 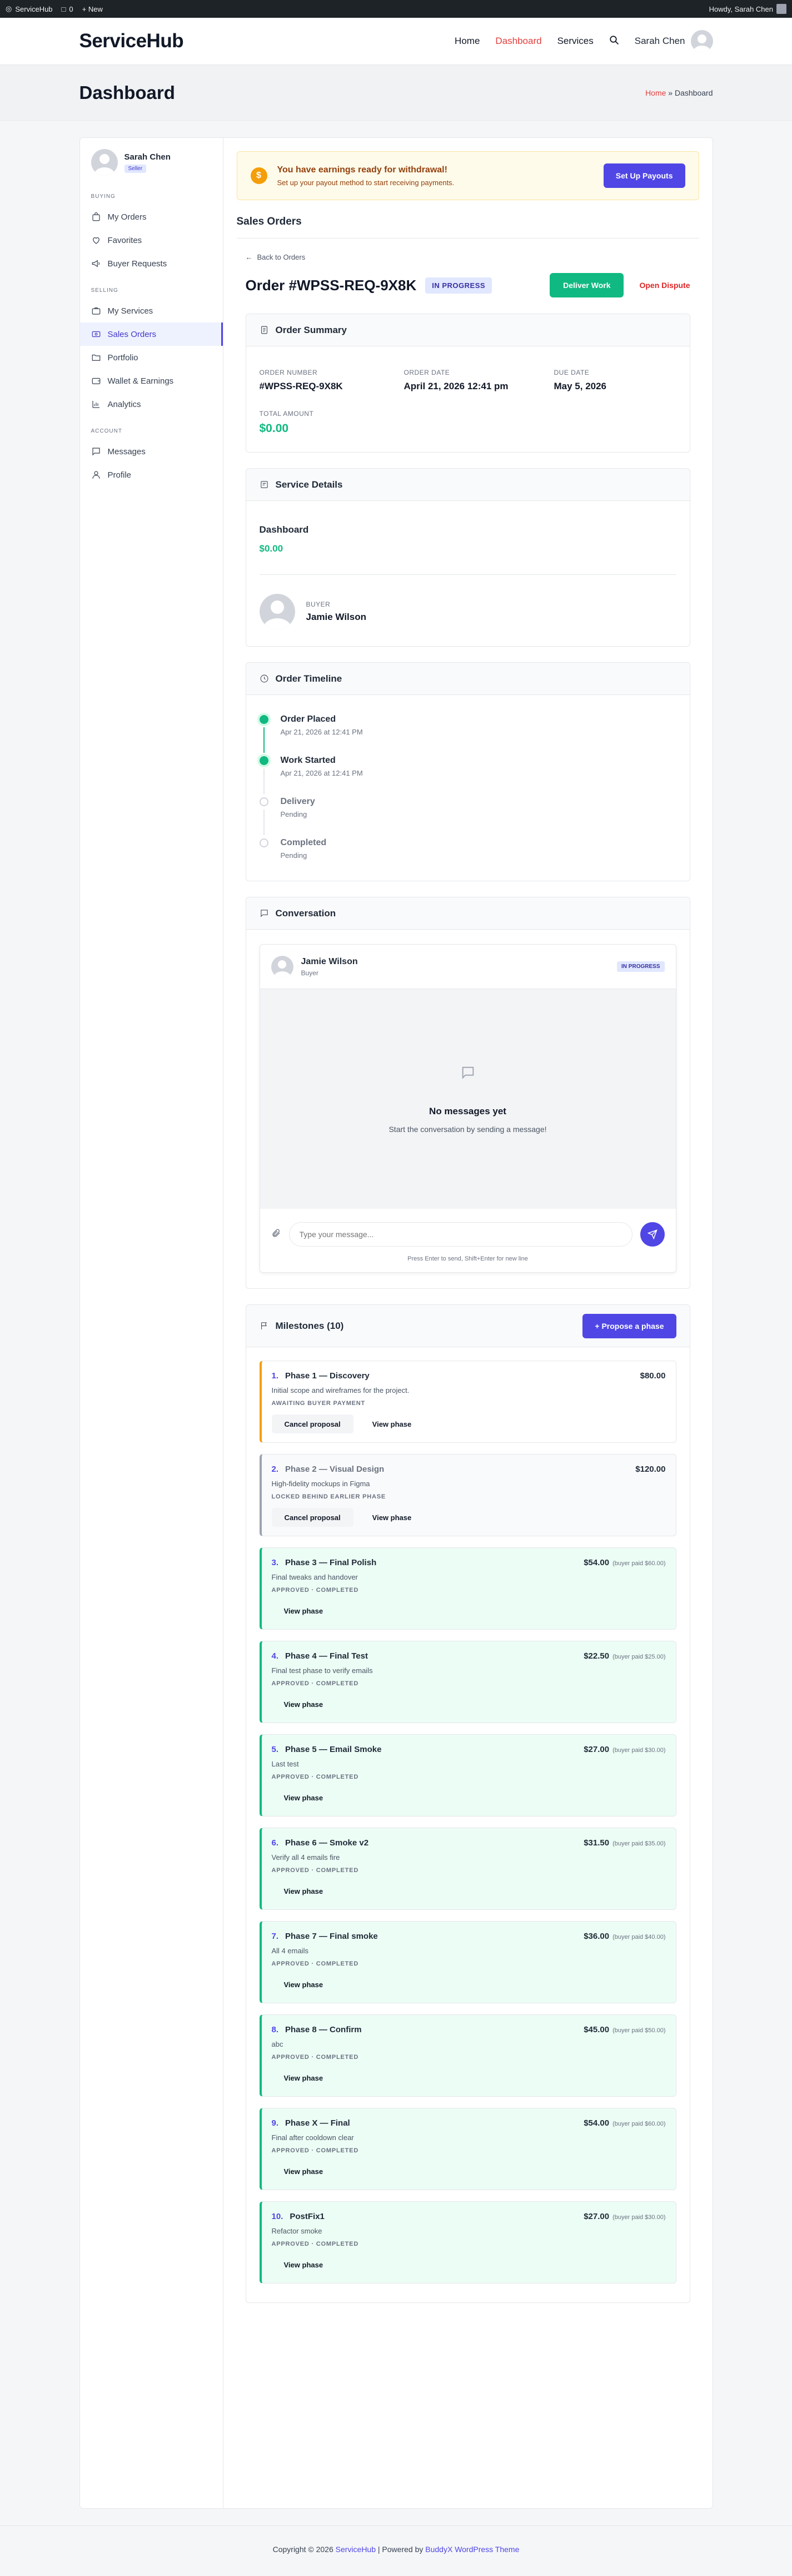 What do you see at coordinates (458, 285) in the screenshot?
I see `order-status-badge: IN PROGRESS` at bounding box center [458, 285].